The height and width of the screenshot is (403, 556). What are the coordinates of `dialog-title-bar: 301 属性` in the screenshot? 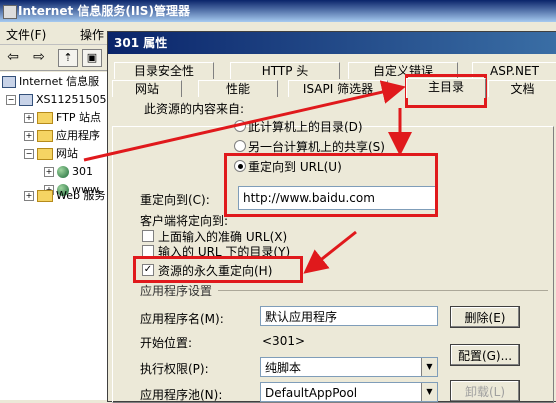 It's located at (332, 43).